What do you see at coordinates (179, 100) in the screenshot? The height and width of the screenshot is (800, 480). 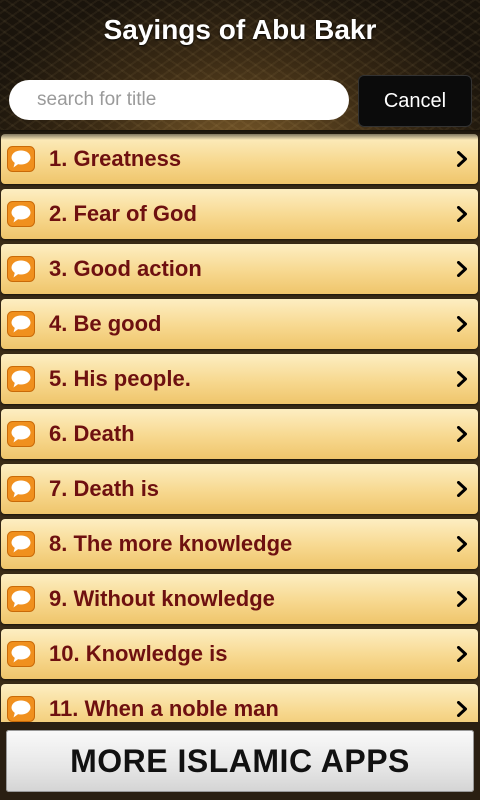 I see `search-input` at bounding box center [179, 100].